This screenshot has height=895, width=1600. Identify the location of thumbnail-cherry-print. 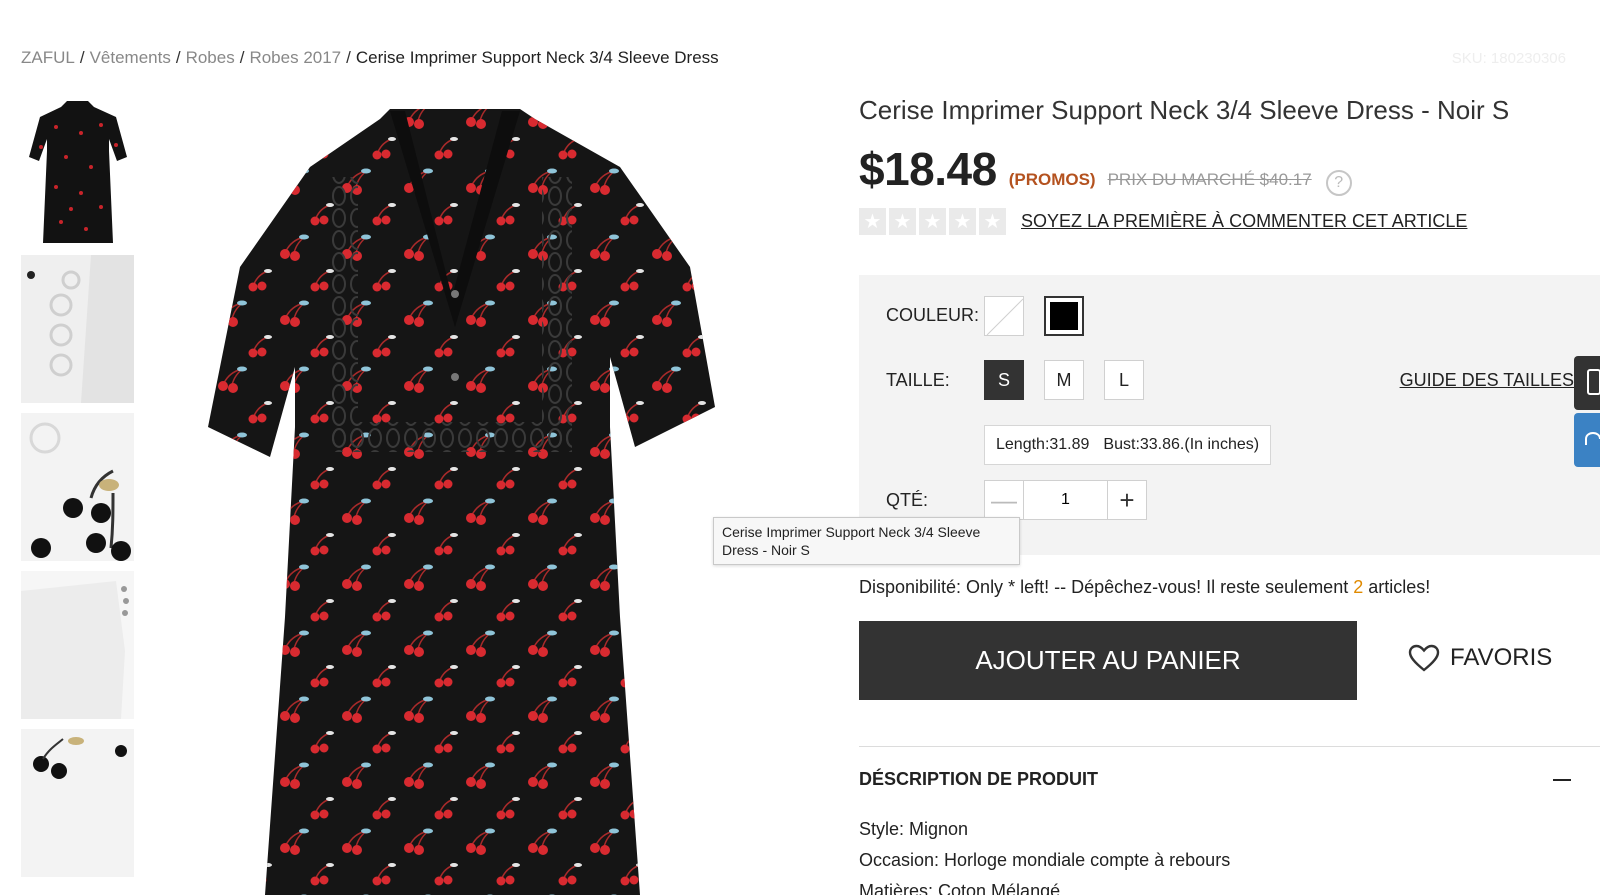
(77, 487).